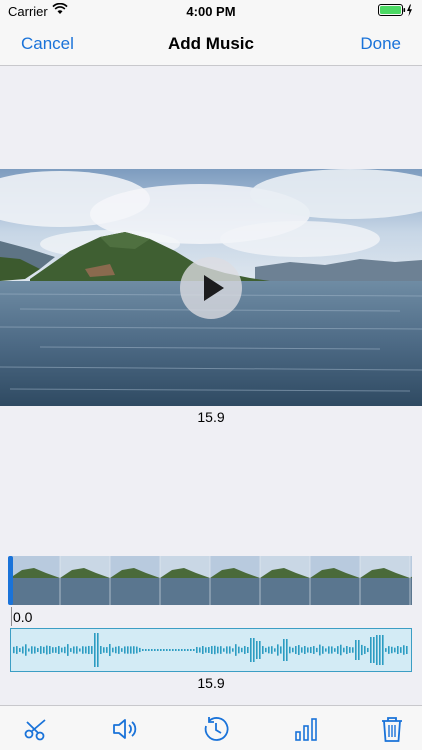  I want to click on playhead-line, so click(11, 616).